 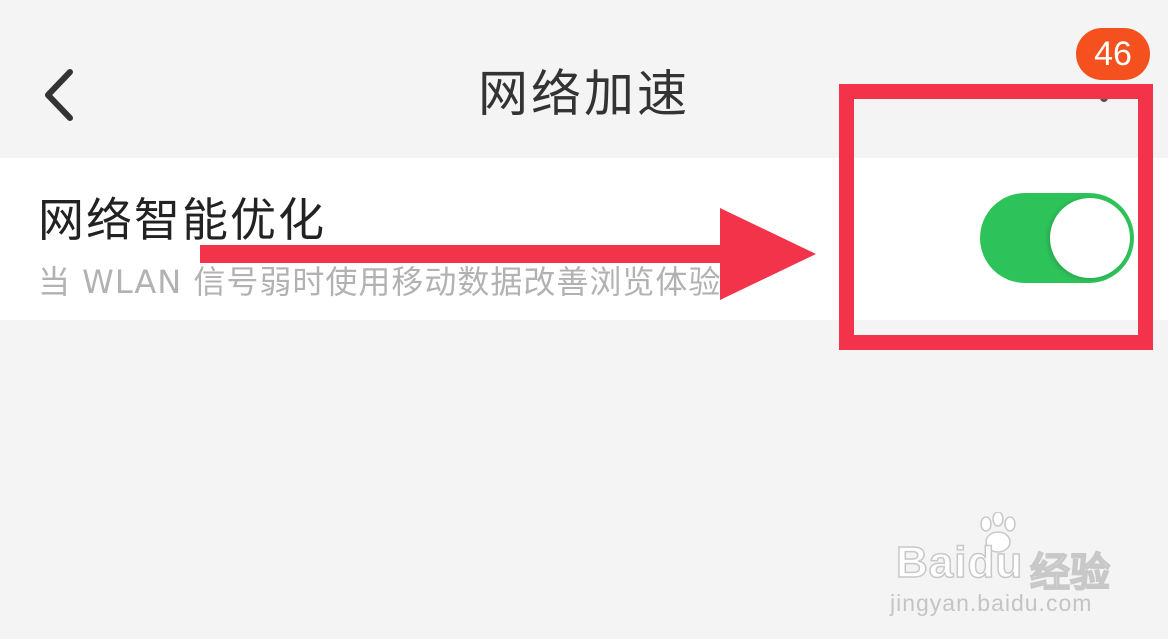 What do you see at coordinates (1104, 98) in the screenshot?
I see `more-dot-icon` at bounding box center [1104, 98].